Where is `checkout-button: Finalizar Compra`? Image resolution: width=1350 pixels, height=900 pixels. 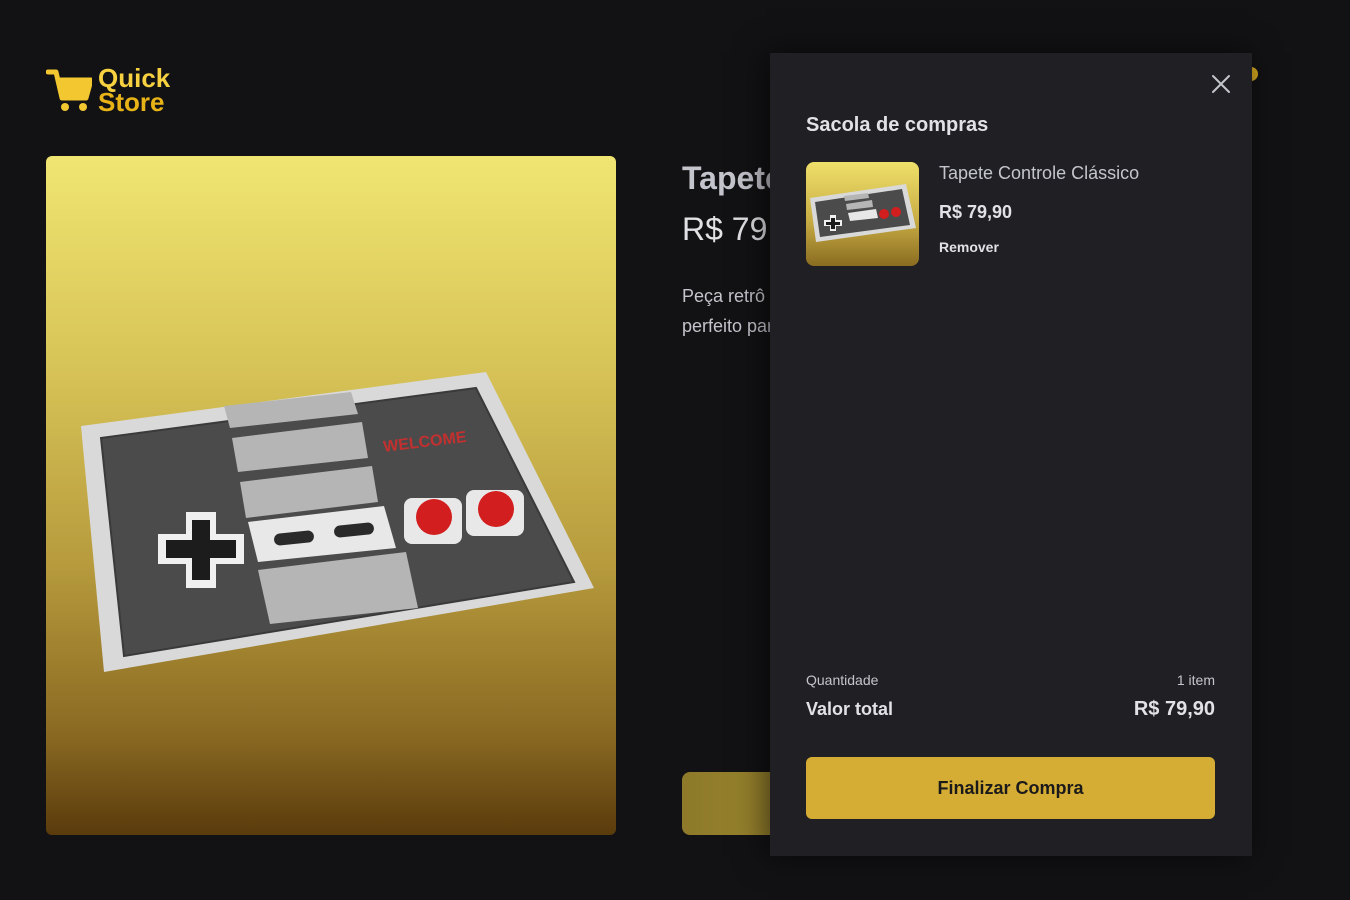
checkout-button: Finalizar Compra is located at coordinates (1010, 788).